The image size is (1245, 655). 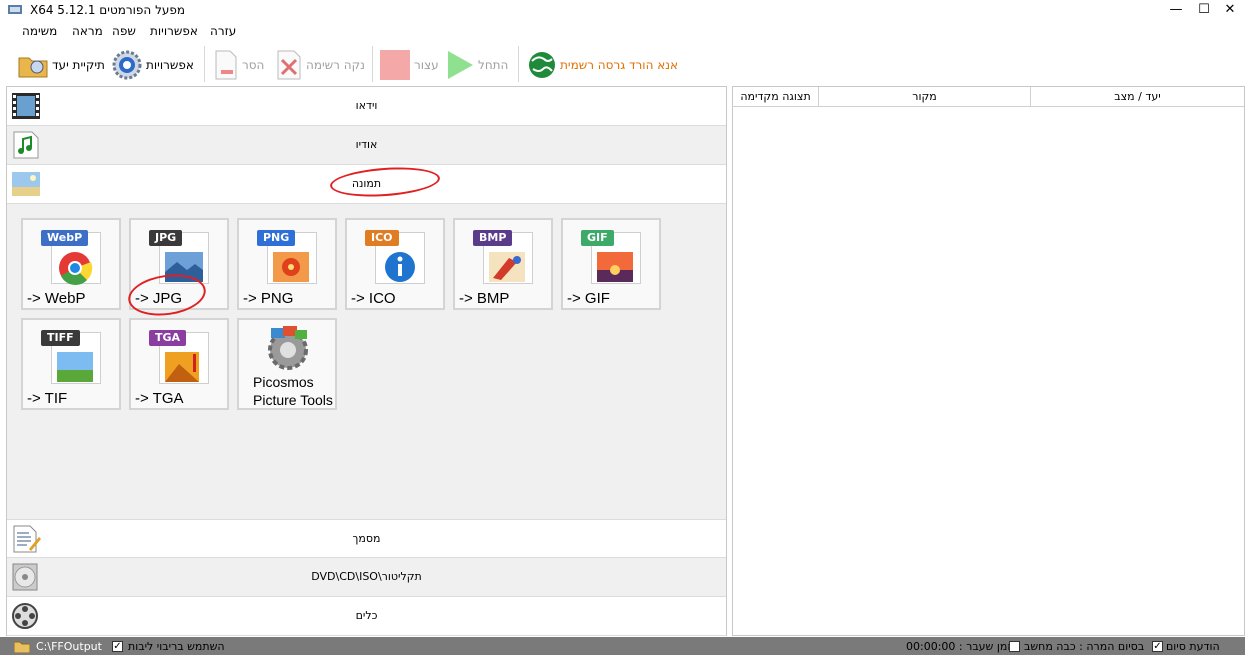 I want to click on image-icon, so click(x=182, y=367).